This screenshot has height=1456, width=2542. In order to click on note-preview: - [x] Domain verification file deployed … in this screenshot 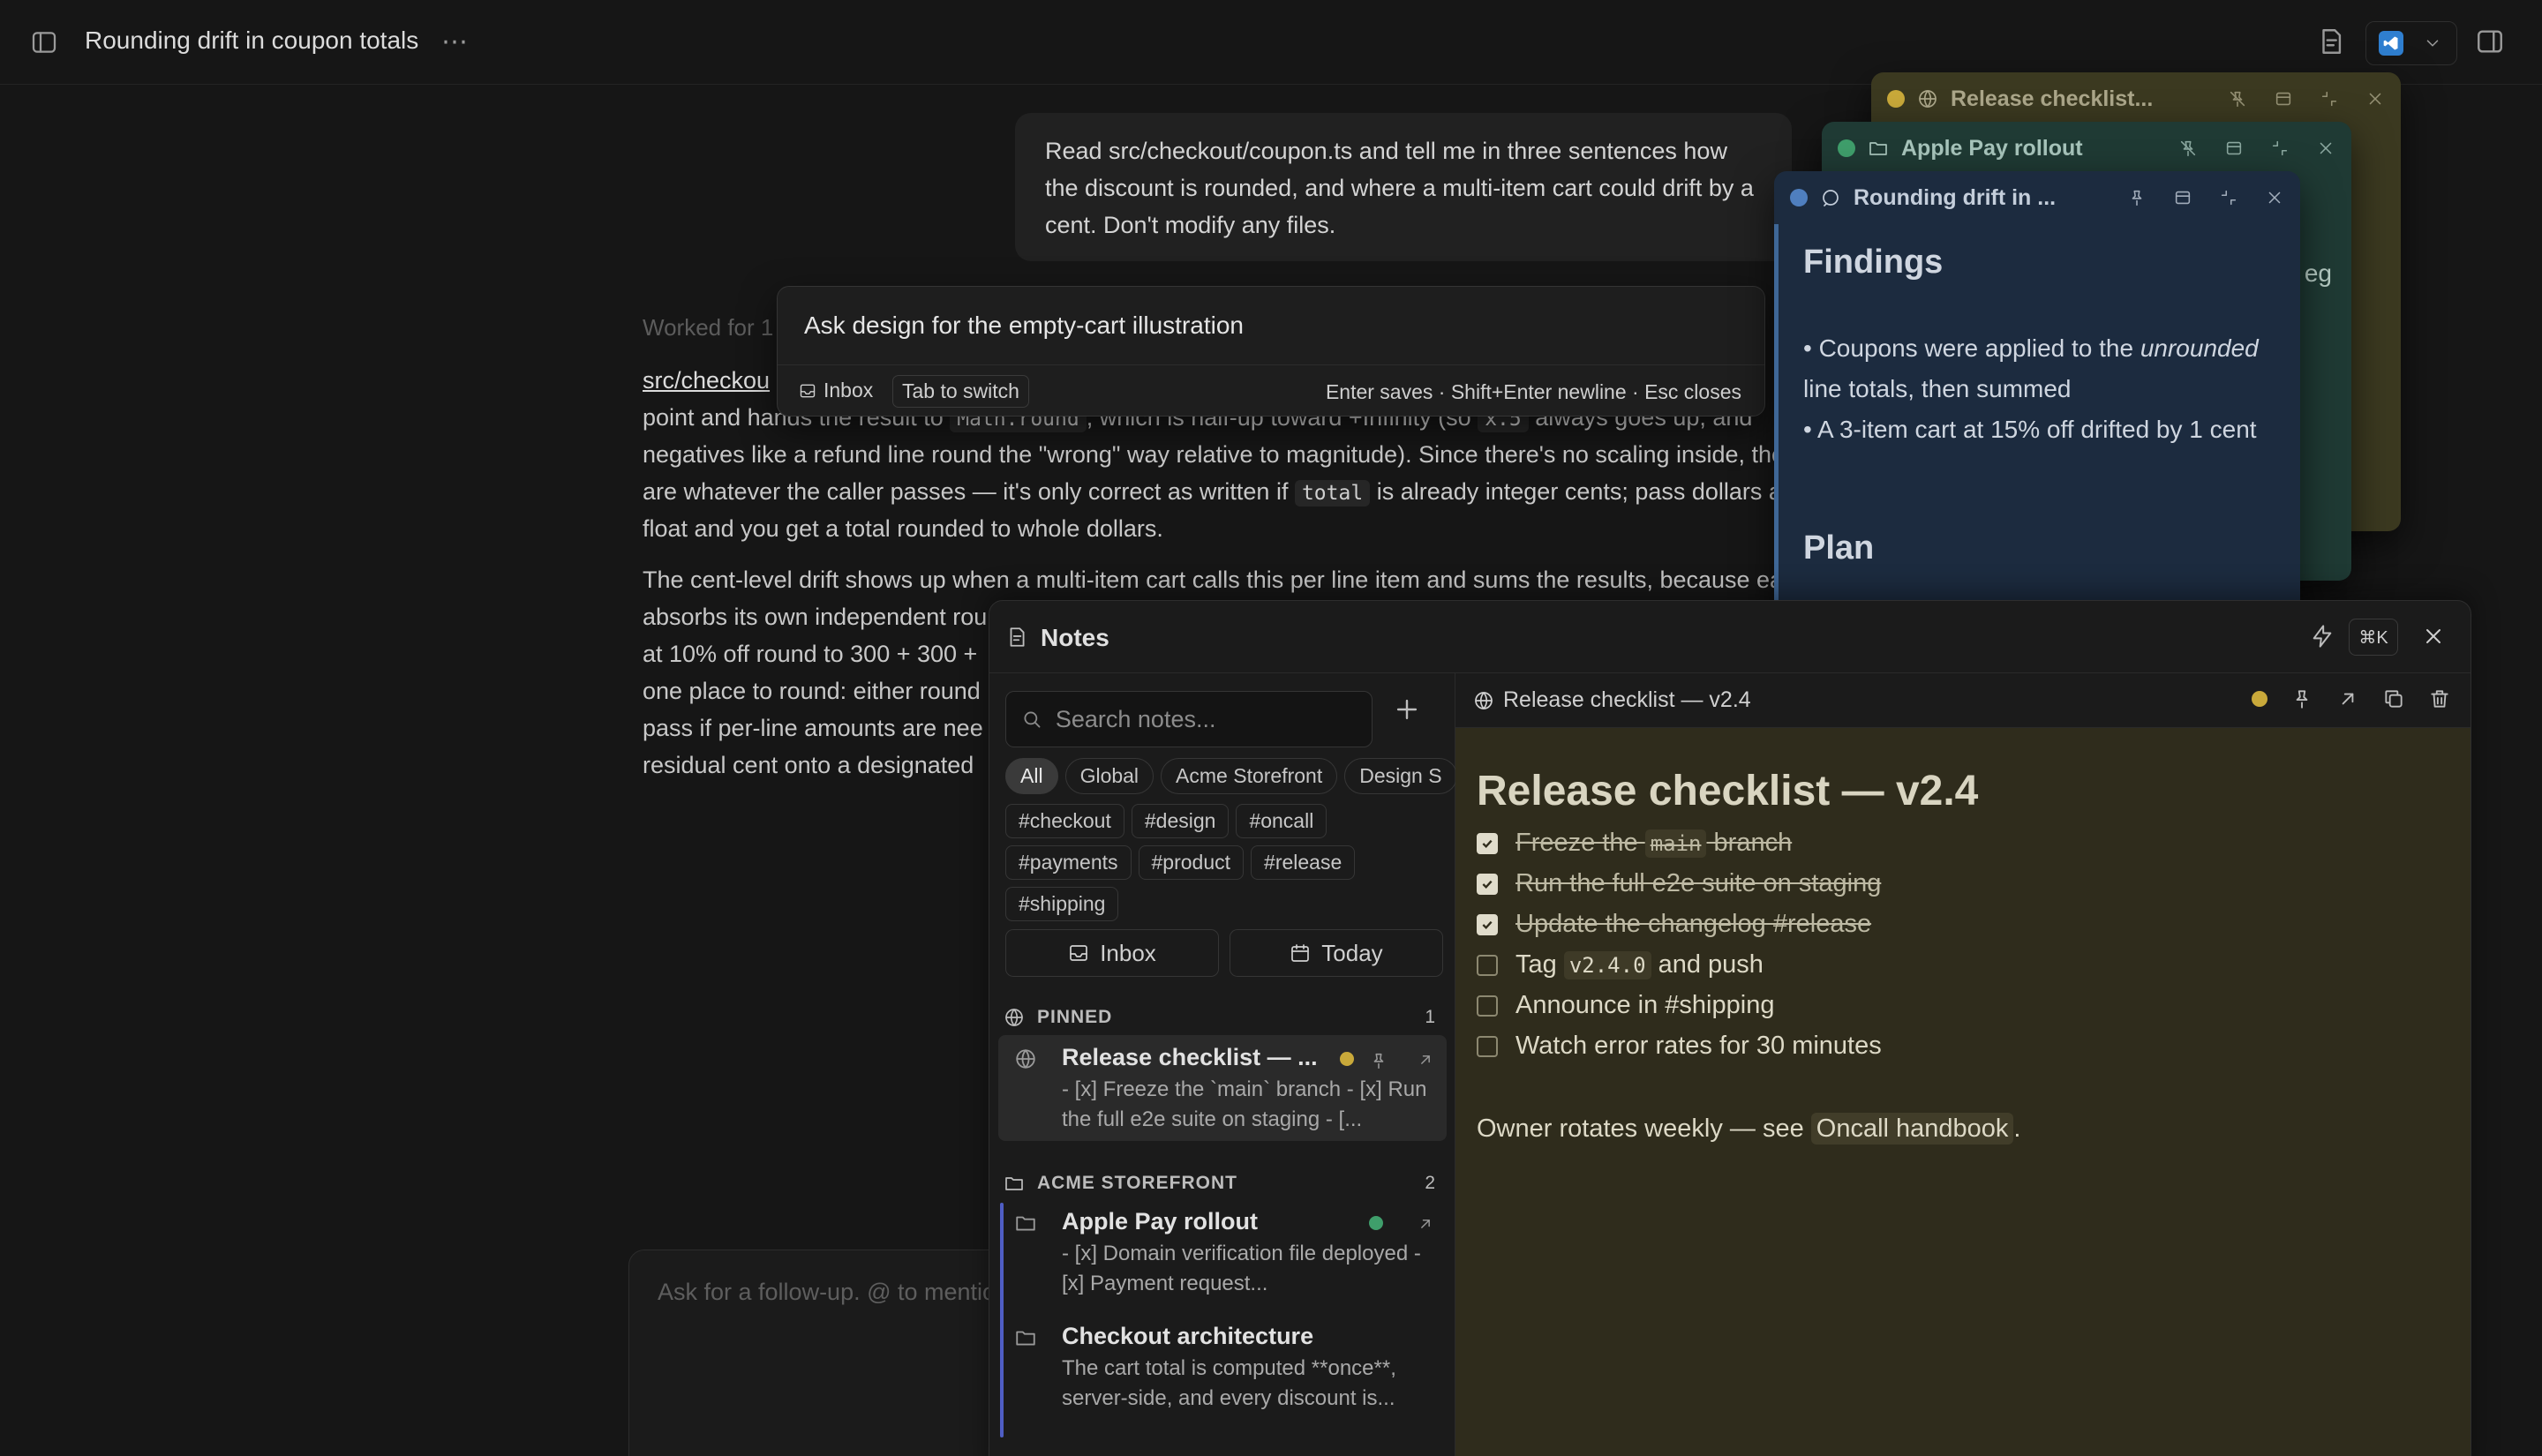, I will do `click(1241, 1268)`.